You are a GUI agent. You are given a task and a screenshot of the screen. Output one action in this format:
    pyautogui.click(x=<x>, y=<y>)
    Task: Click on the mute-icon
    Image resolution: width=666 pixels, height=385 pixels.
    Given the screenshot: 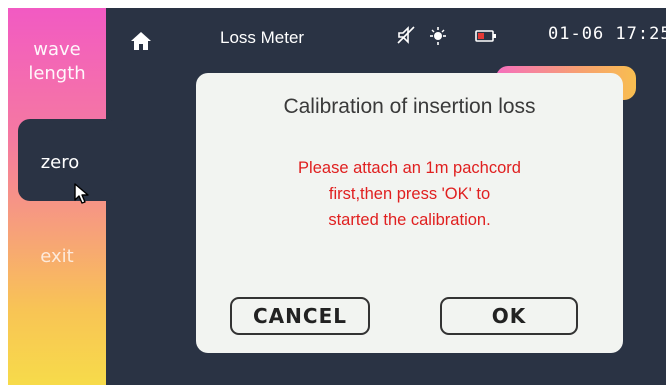 What is the action you would take?
    pyautogui.click(x=406, y=35)
    